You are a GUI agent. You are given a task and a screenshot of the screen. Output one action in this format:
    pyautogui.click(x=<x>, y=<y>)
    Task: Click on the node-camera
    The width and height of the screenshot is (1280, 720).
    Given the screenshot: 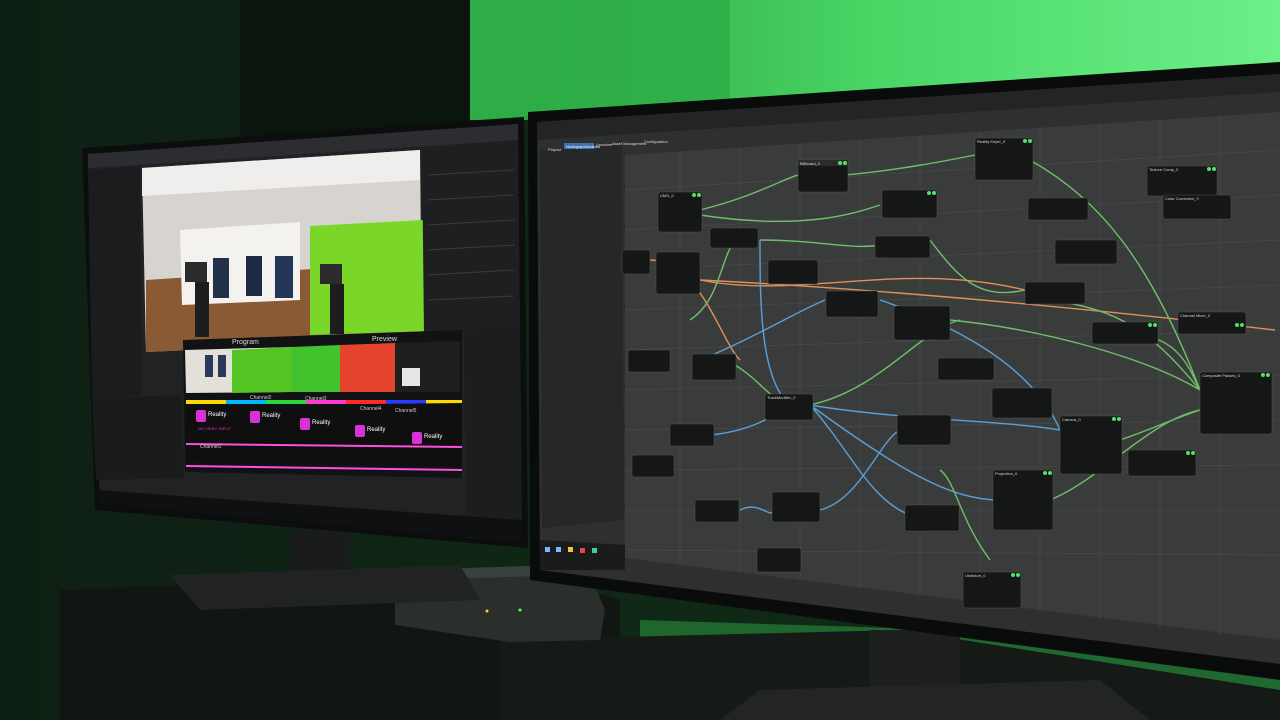 What is the action you would take?
    pyautogui.click(x=1091, y=445)
    